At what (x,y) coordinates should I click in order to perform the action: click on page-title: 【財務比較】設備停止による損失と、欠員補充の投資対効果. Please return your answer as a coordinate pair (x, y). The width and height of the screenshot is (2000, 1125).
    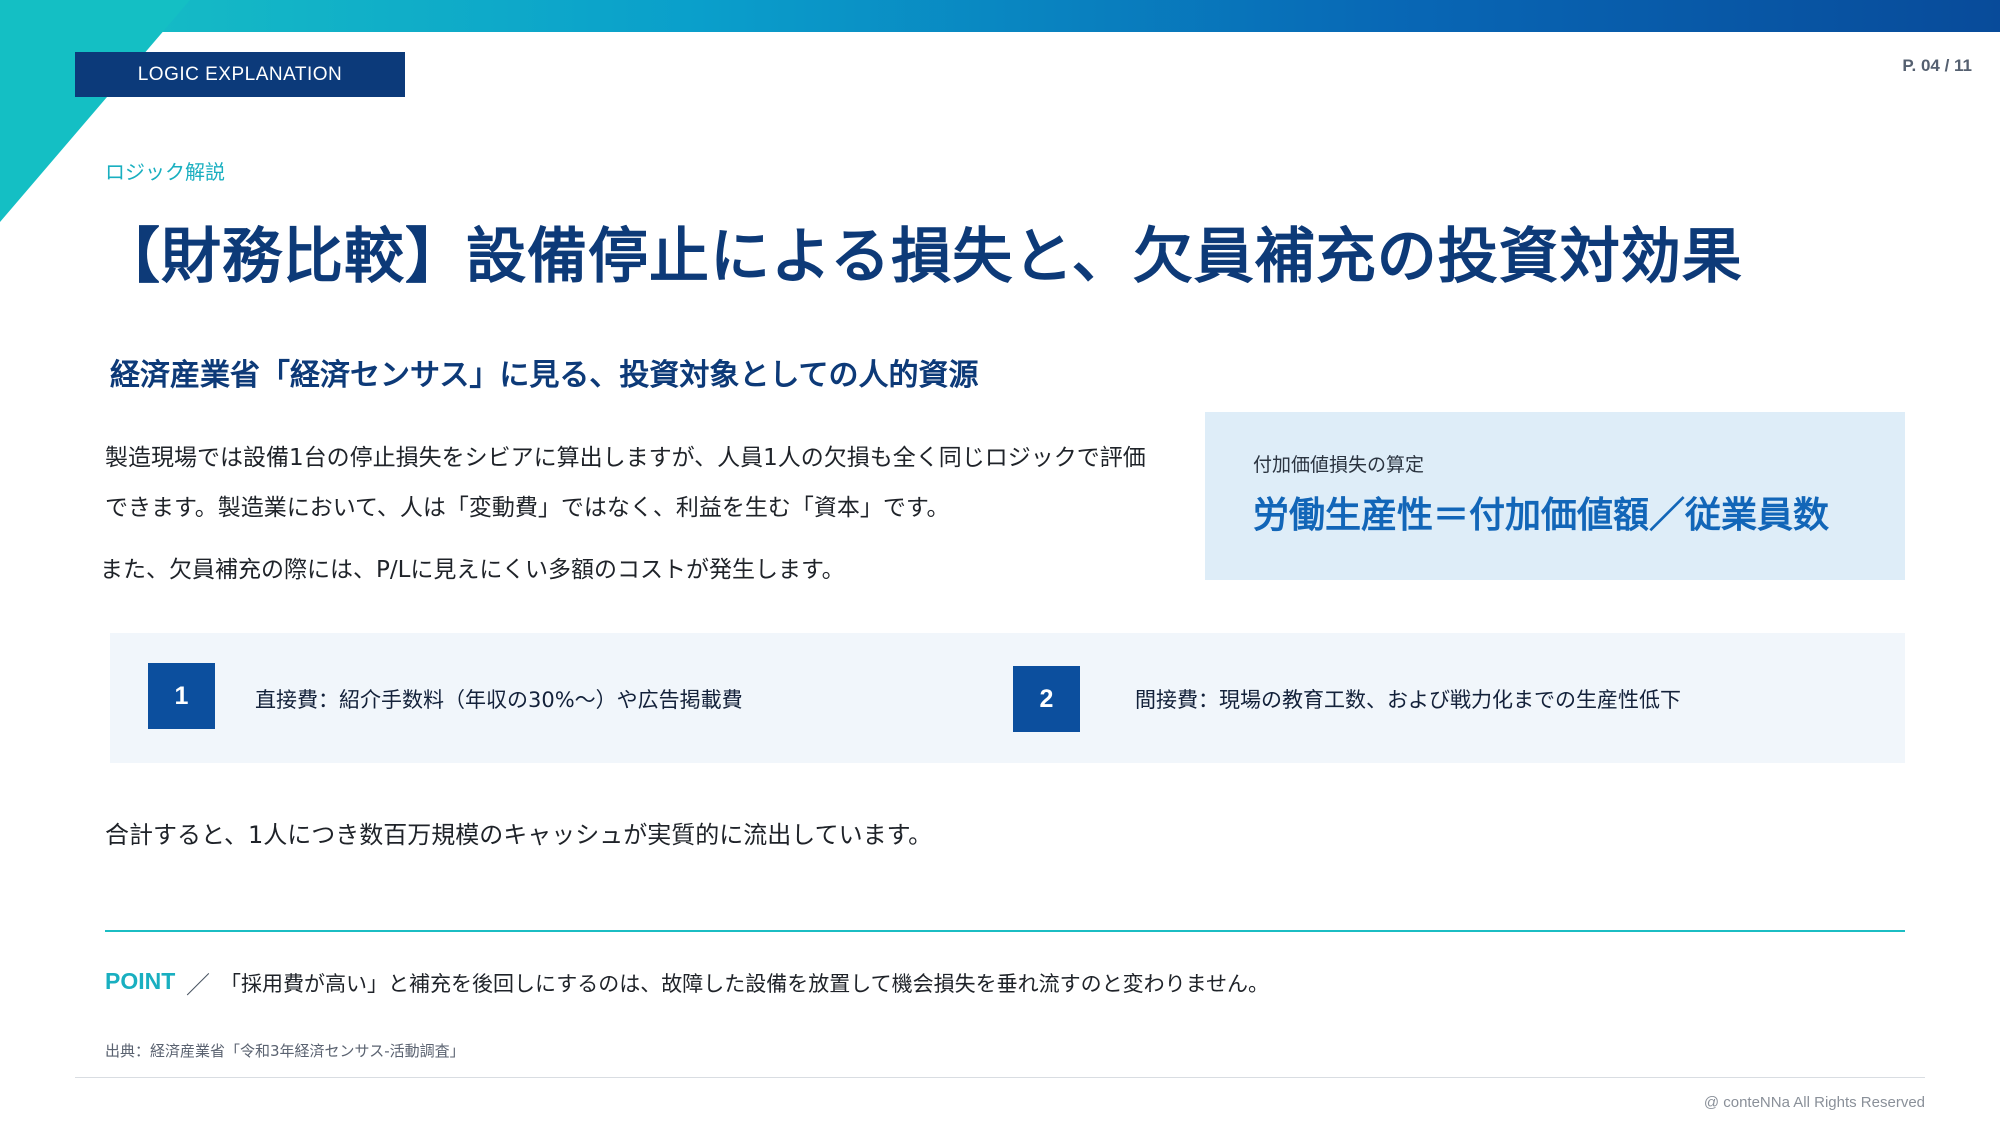
    Looking at the image, I should click on (921, 257).